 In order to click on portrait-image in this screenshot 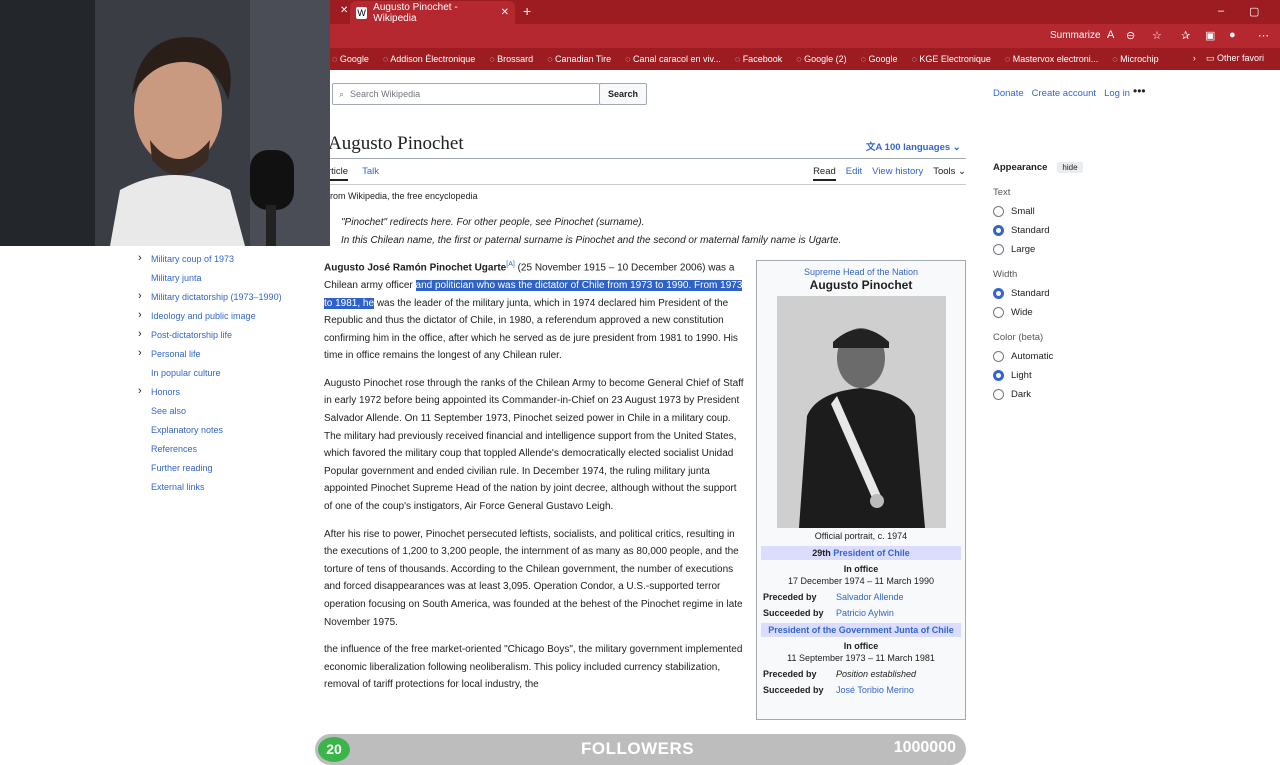, I will do `click(861, 412)`.